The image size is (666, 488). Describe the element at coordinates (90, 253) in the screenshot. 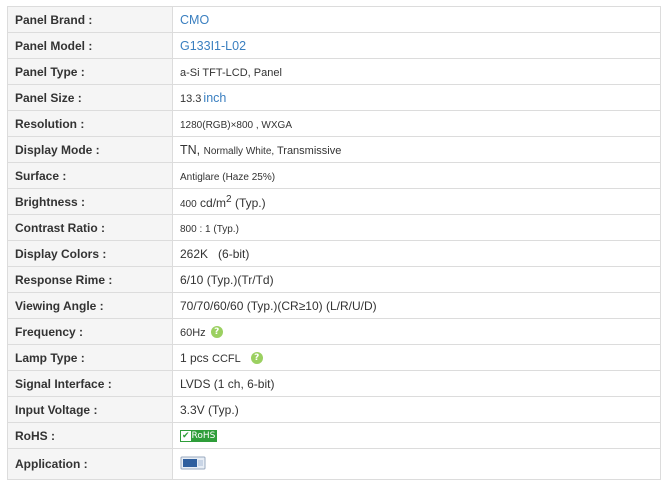

I see `row-label: Display Colors :` at that location.